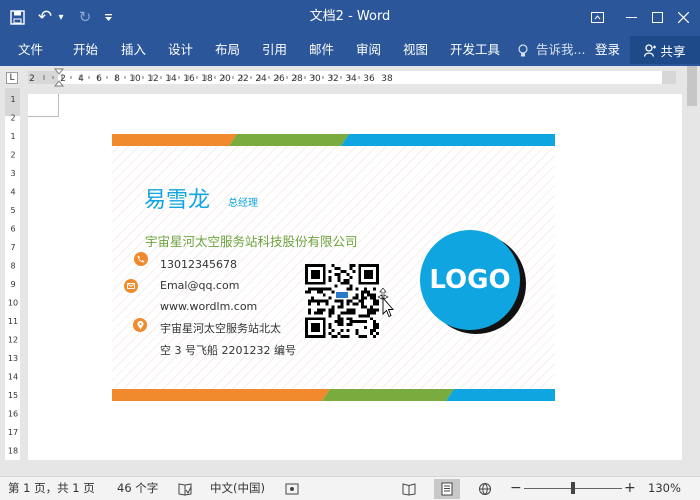 The height and width of the screenshot is (500, 700). What do you see at coordinates (315, 79) in the screenshot?
I see `ruler-number: 30` at bounding box center [315, 79].